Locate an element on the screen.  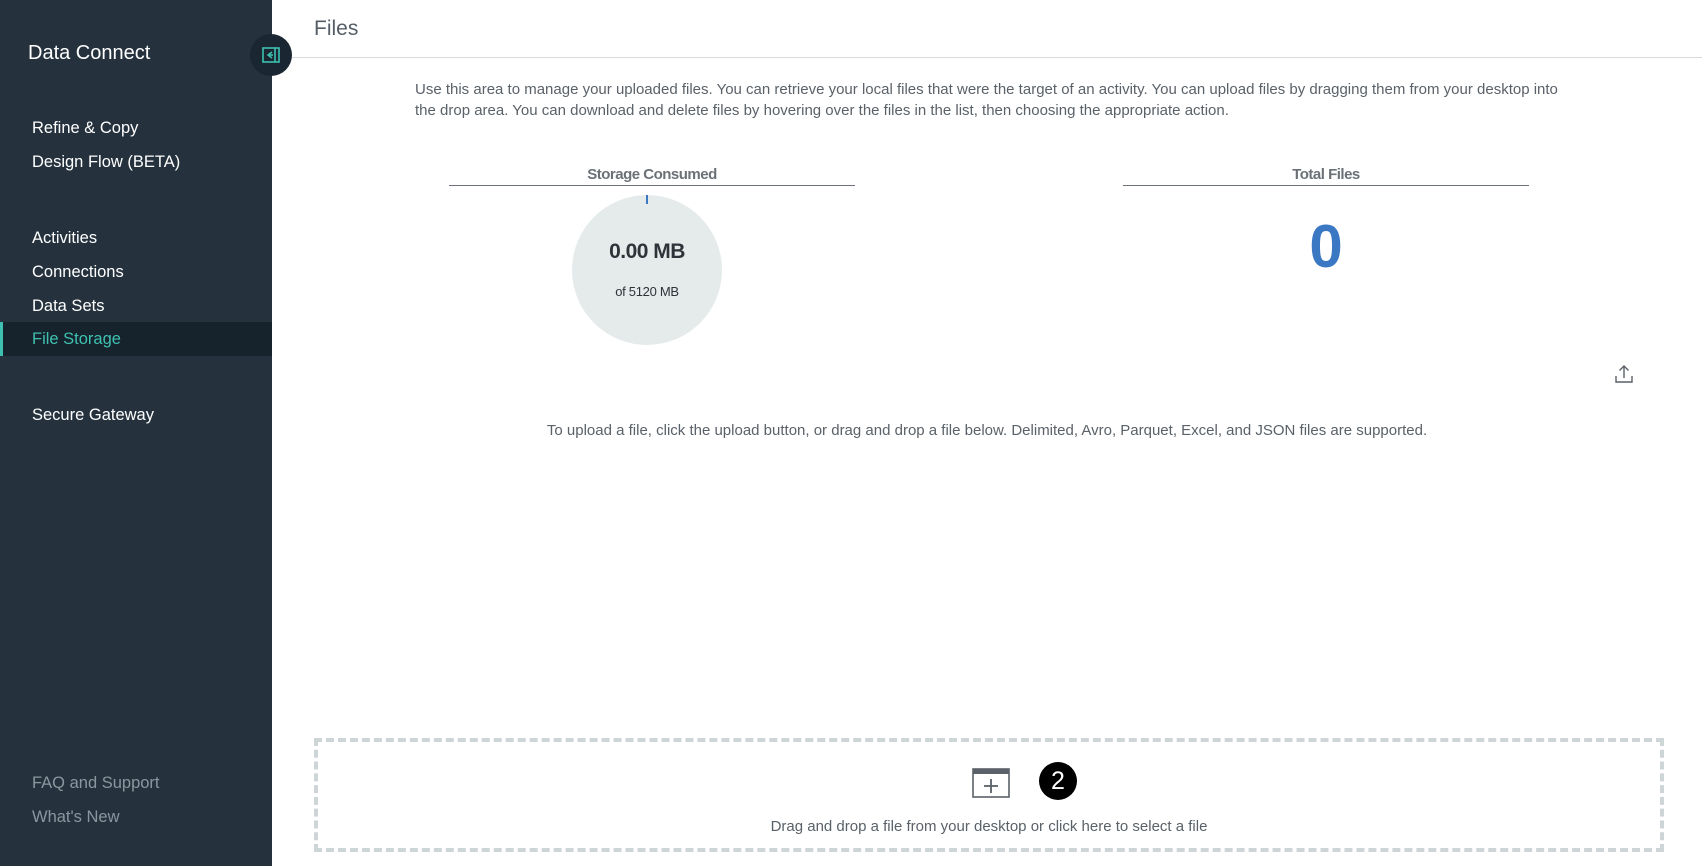
sidebar-item-connections: Connections is located at coordinates (136, 272).